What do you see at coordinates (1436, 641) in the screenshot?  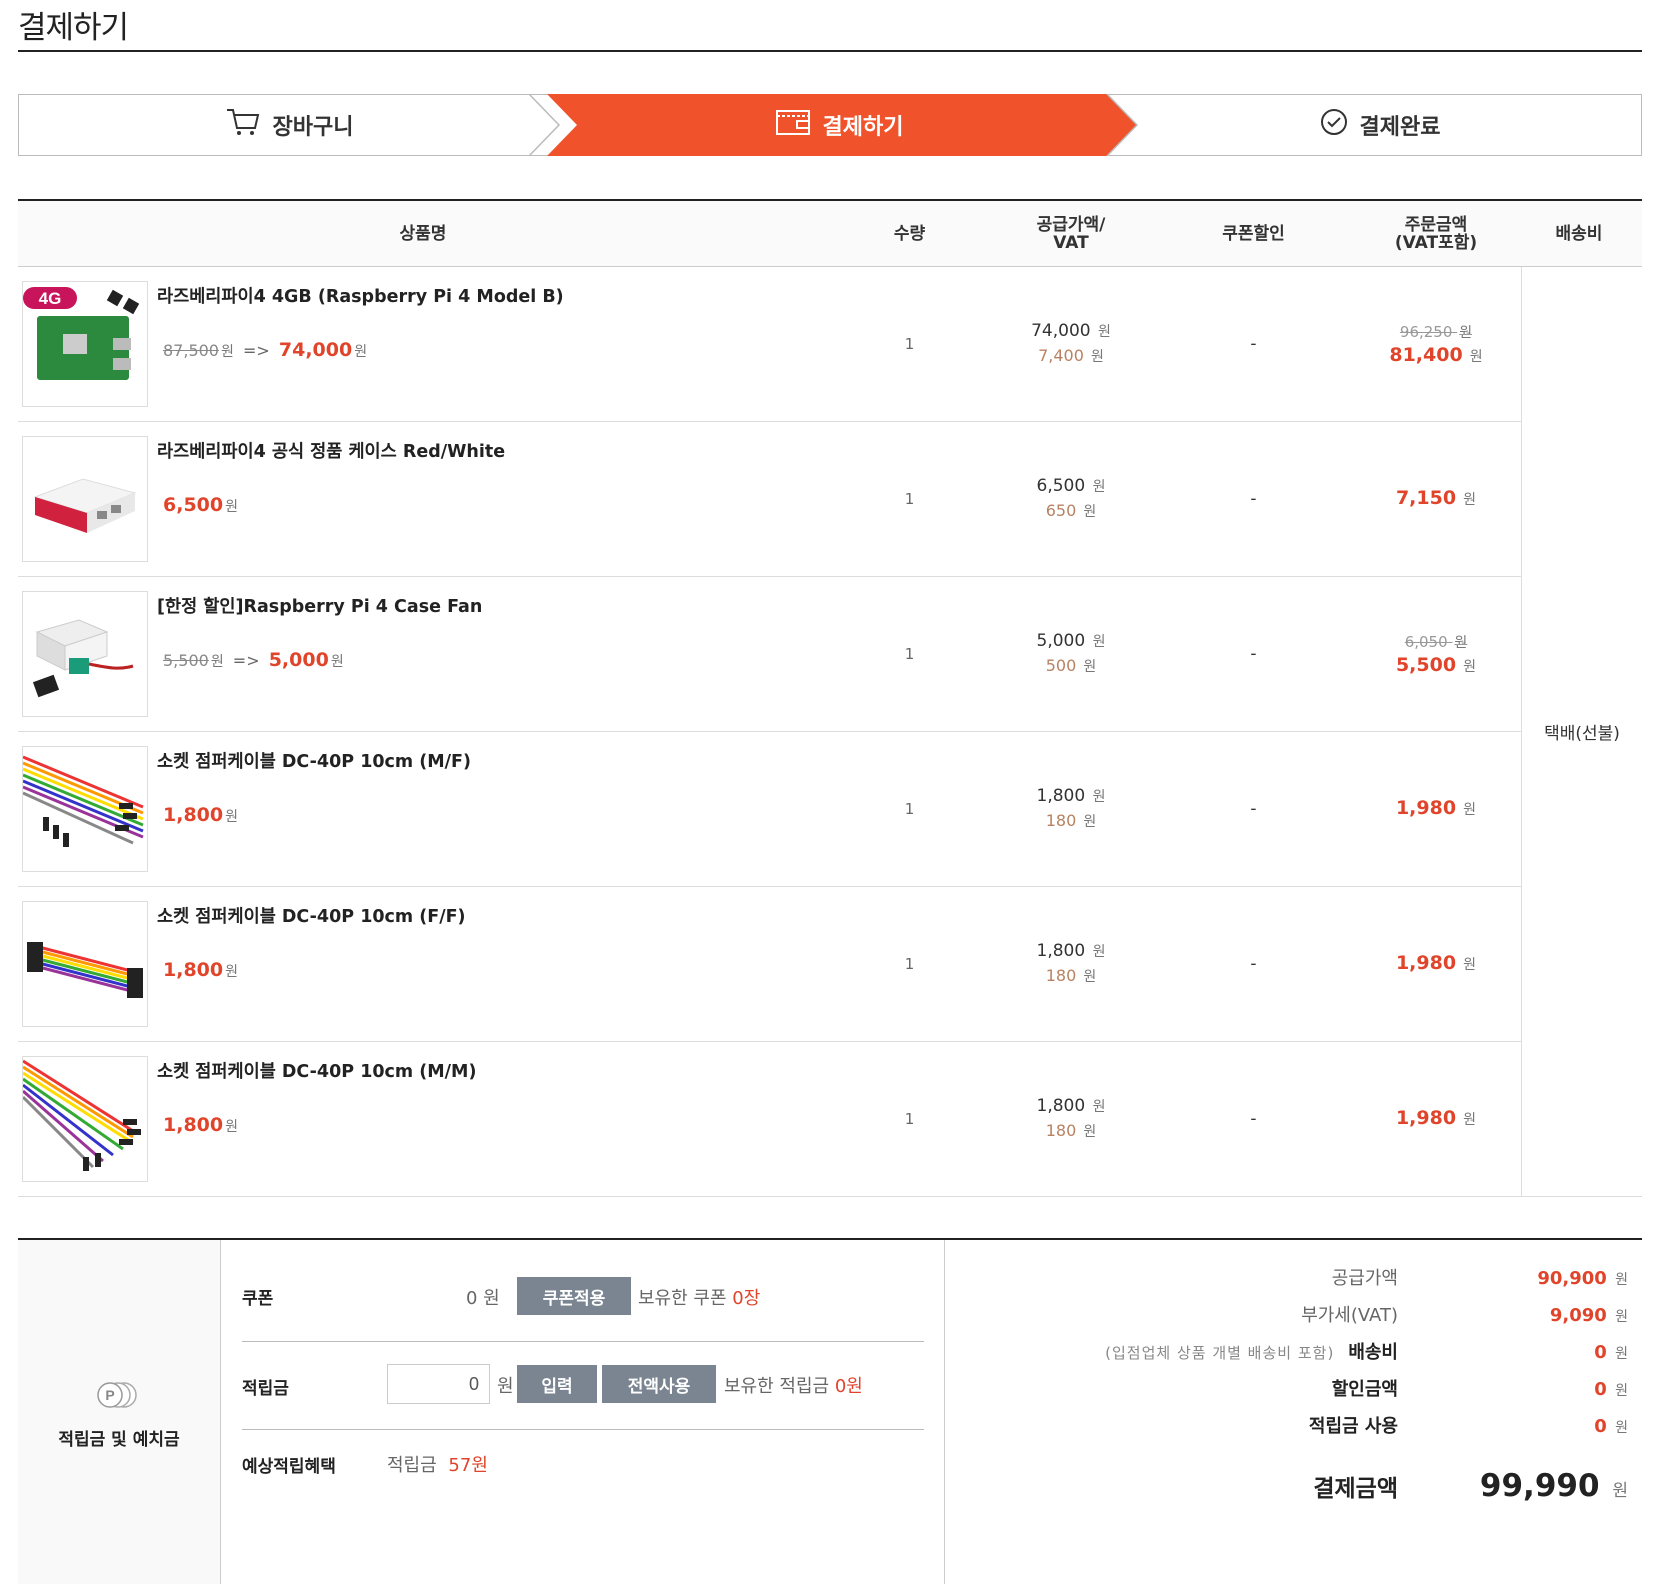 I see `total-original: 6,050 원` at bounding box center [1436, 641].